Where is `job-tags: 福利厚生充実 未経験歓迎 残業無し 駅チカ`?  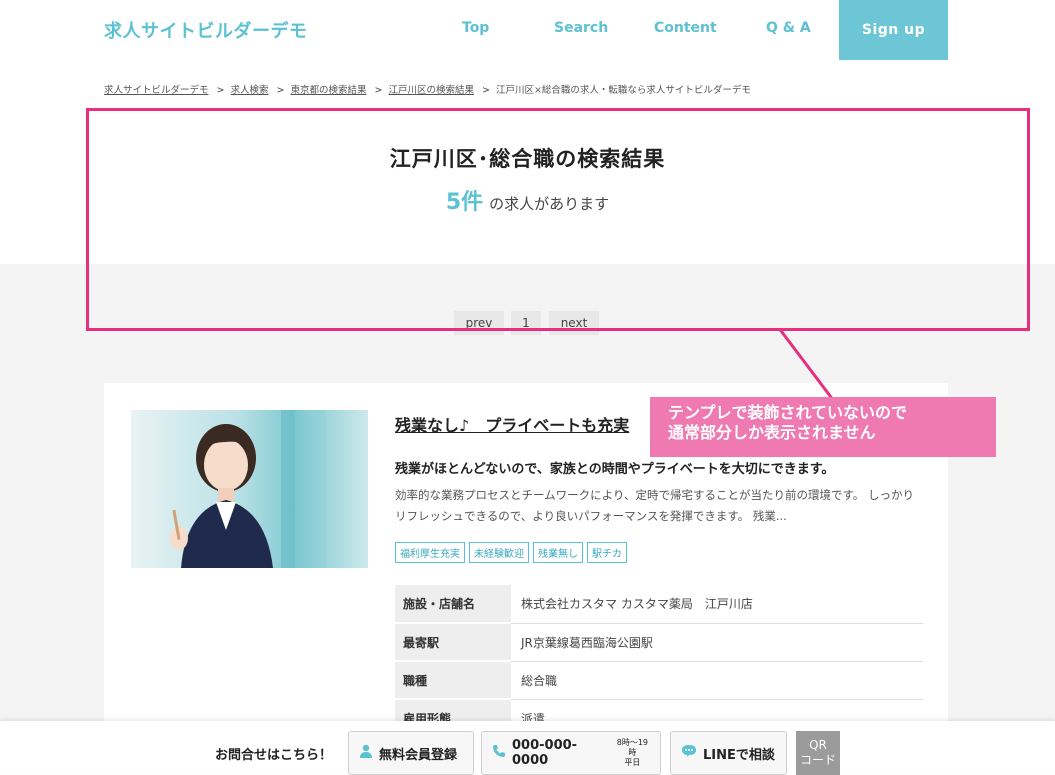
job-tags: 福利厚生充実 未経験歓迎 残業無し 駅チカ is located at coordinates (511, 552).